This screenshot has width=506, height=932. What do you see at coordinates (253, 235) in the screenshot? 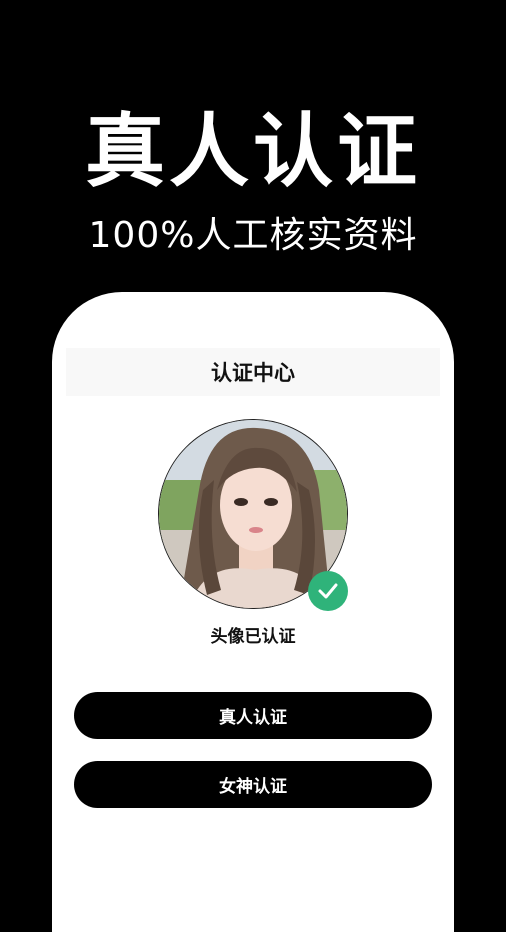
I see `hero-subtitle: 100%人工核实资料` at bounding box center [253, 235].